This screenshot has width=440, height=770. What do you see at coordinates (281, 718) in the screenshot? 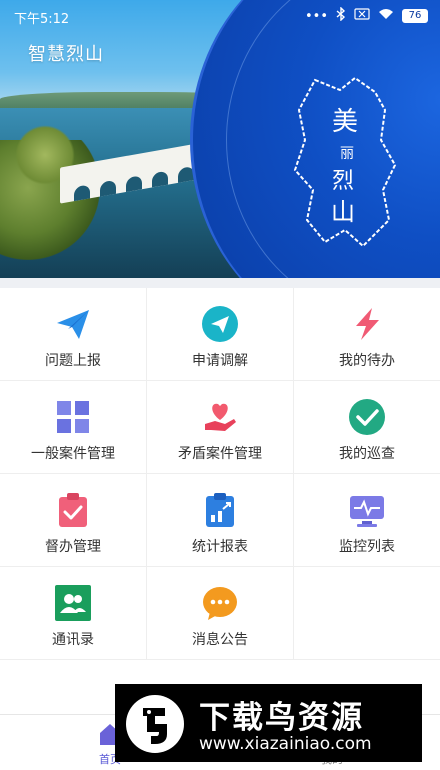
I see `watermark-title: 下载鸟资源` at bounding box center [281, 718].